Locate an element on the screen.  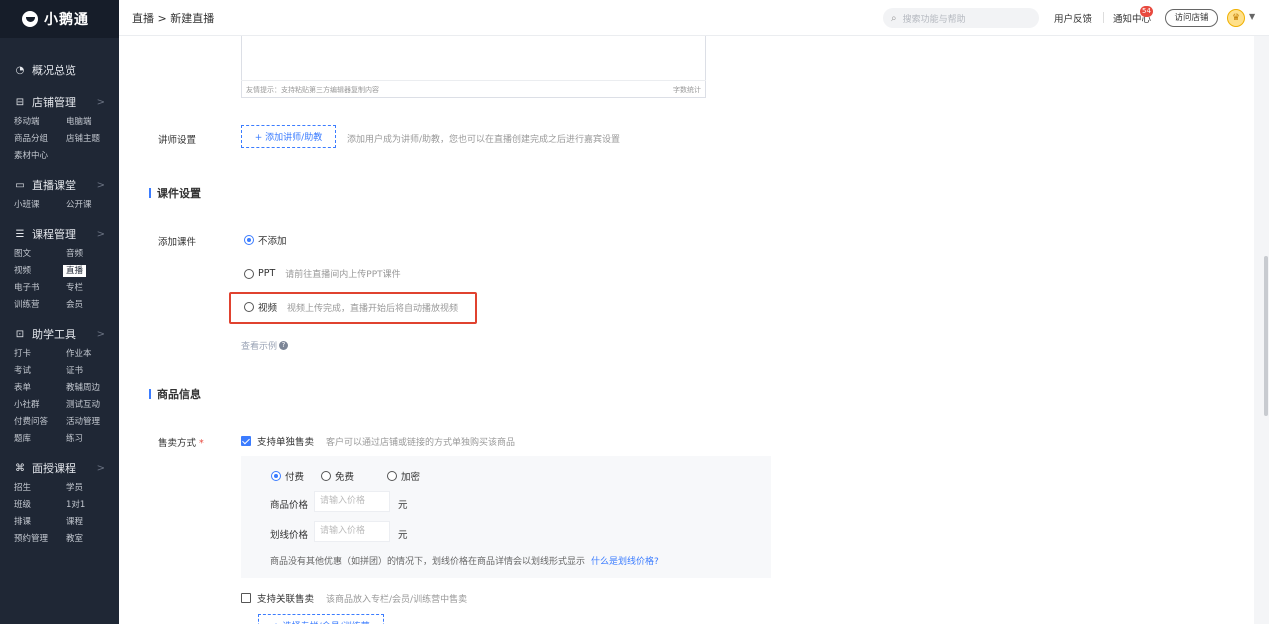
sidebar-group-header: ⌘ 面授课程 > is located at coordinates (59, 468).